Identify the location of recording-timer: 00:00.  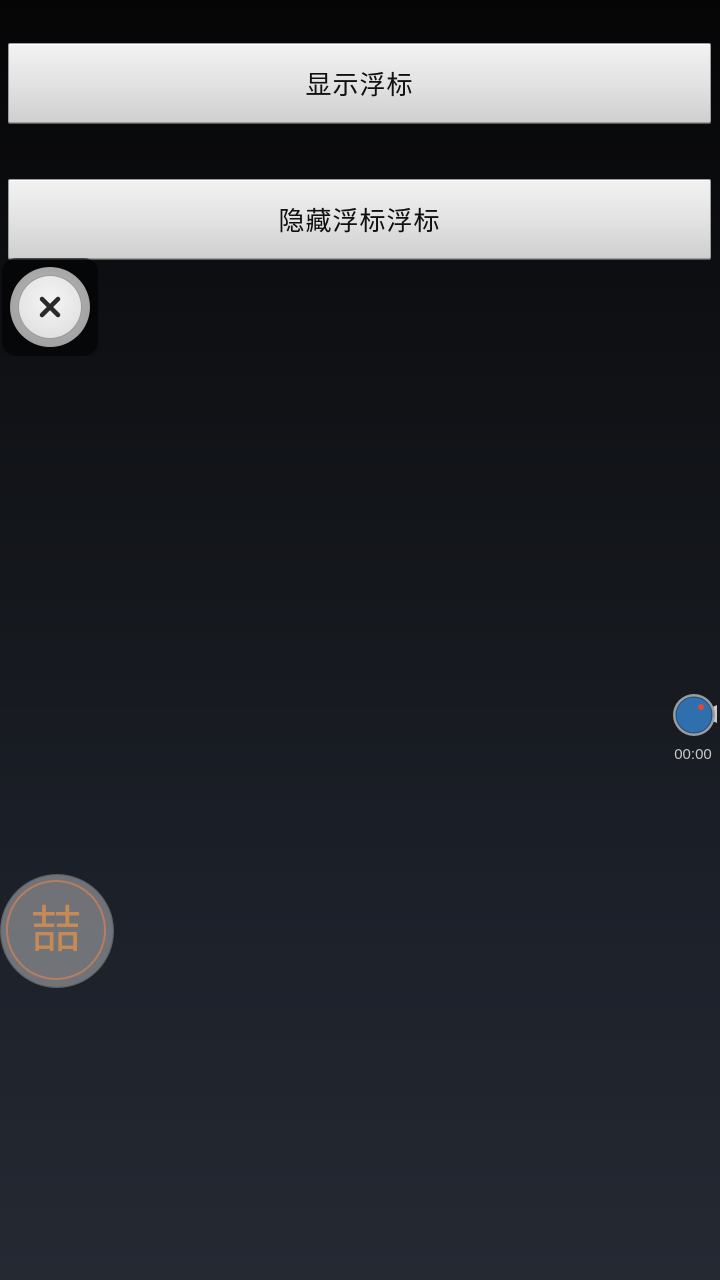
(693, 754).